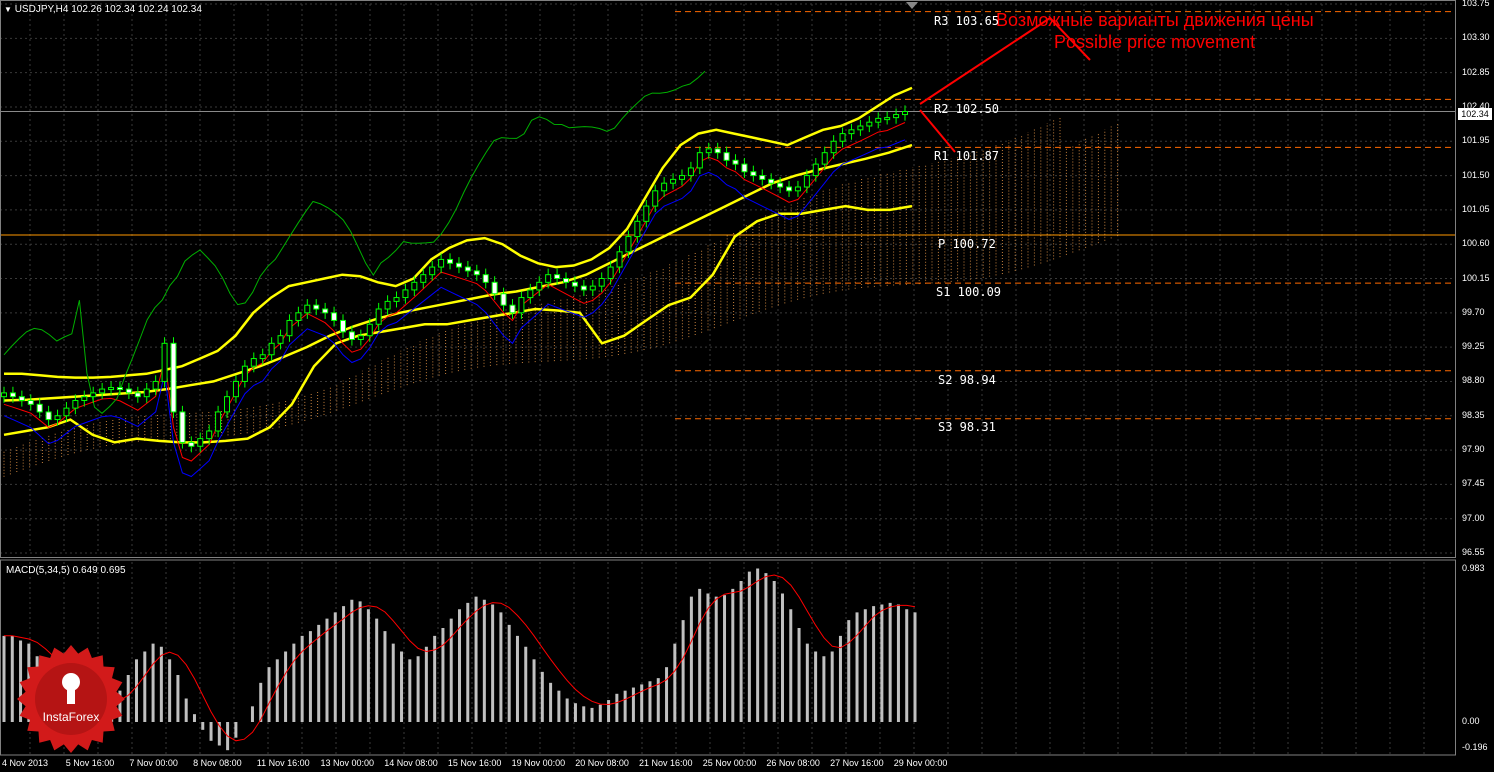 Image resolution: width=1494 pixels, height=772 pixels. What do you see at coordinates (71, 699) in the screenshot?
I see `instaforex-logo-icon: InstaForex` at bounding box center [71, 699].